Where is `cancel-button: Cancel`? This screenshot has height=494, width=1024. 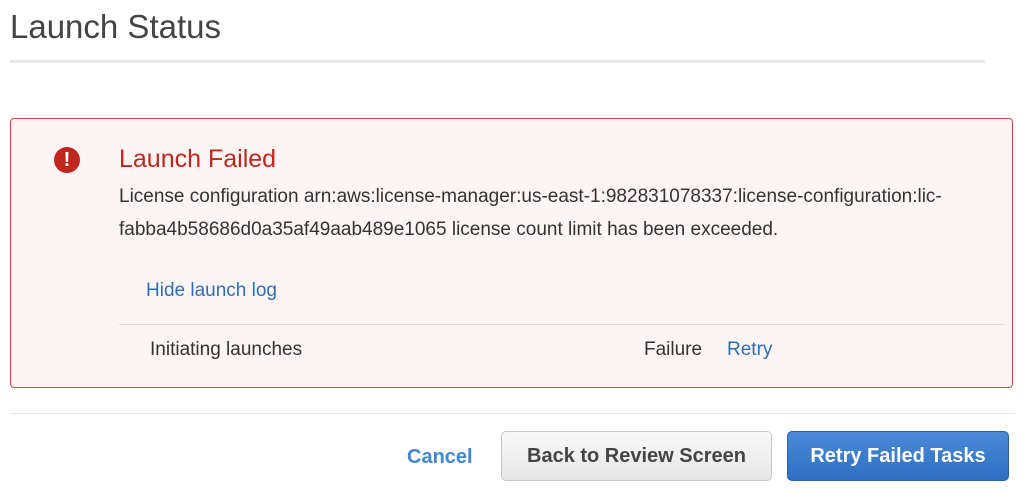 cancel-button: Cancel is located at coordinates (440, 457).